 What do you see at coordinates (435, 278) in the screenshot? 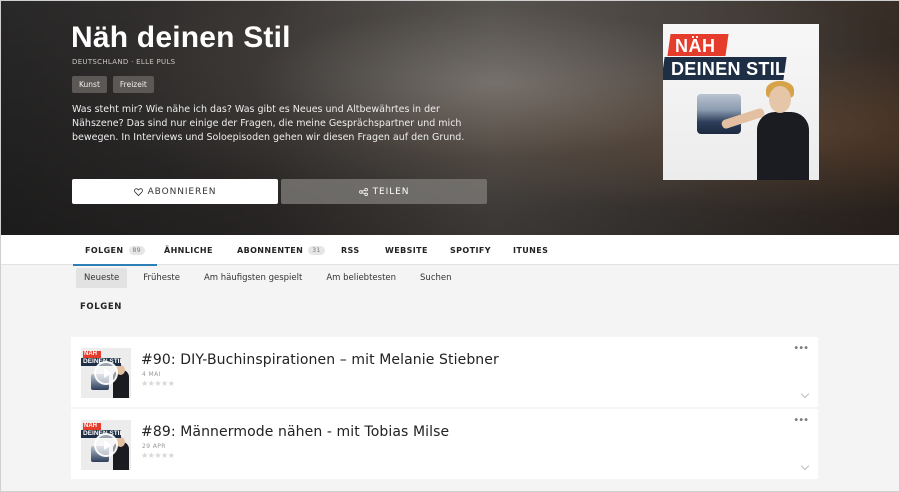
I see `sort-search: Suchen` at bounding box center [435, 278].